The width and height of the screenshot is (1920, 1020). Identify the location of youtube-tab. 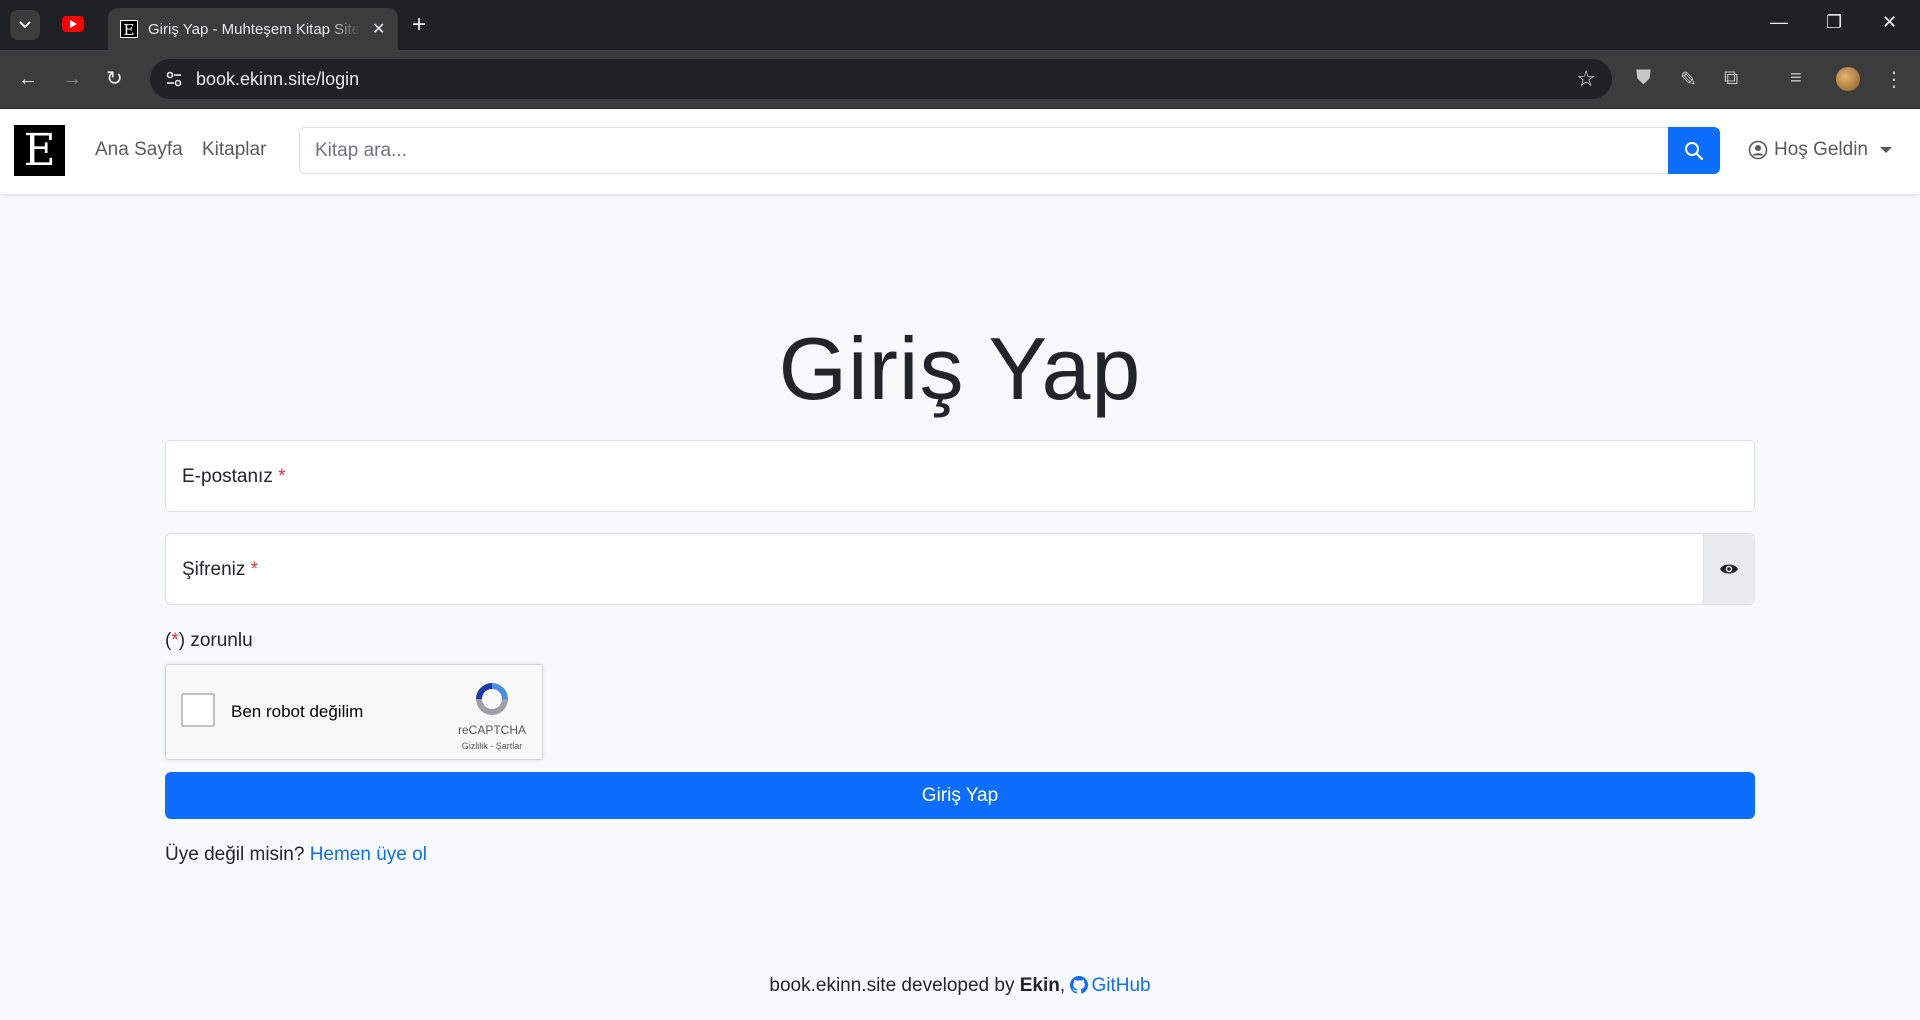
(73, 24).